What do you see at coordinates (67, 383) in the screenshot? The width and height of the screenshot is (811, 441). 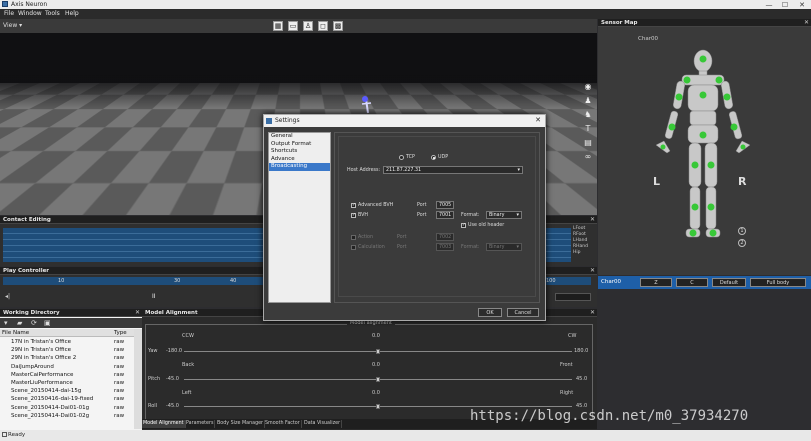 I see `file-row: MasterLiuPerformance raw` at bounding box center [67, 383].